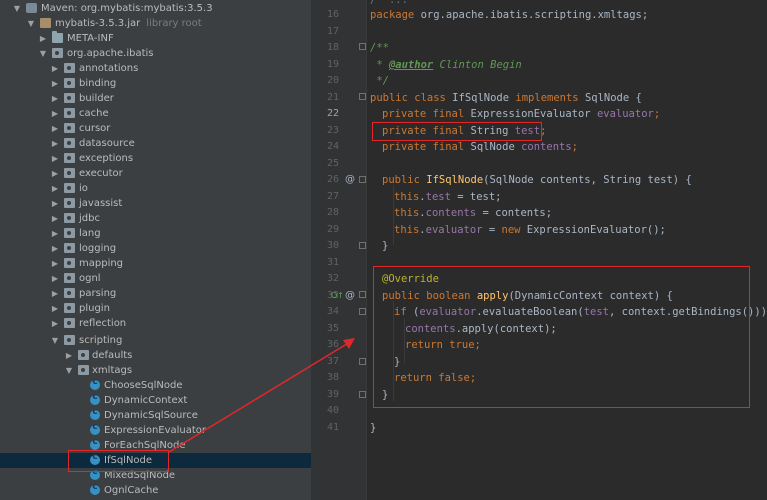  I want to click on annotation-arrow, so click(261, 395).